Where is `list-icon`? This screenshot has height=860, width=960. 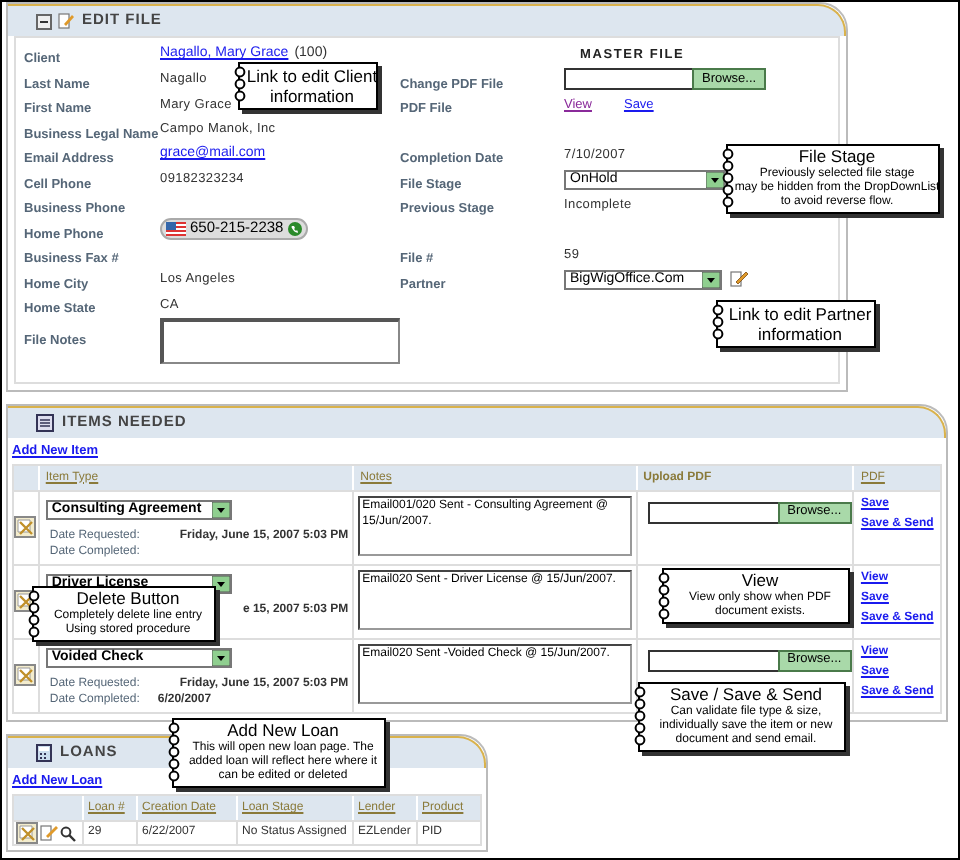
list-icon is located at coordinates (45, 422).